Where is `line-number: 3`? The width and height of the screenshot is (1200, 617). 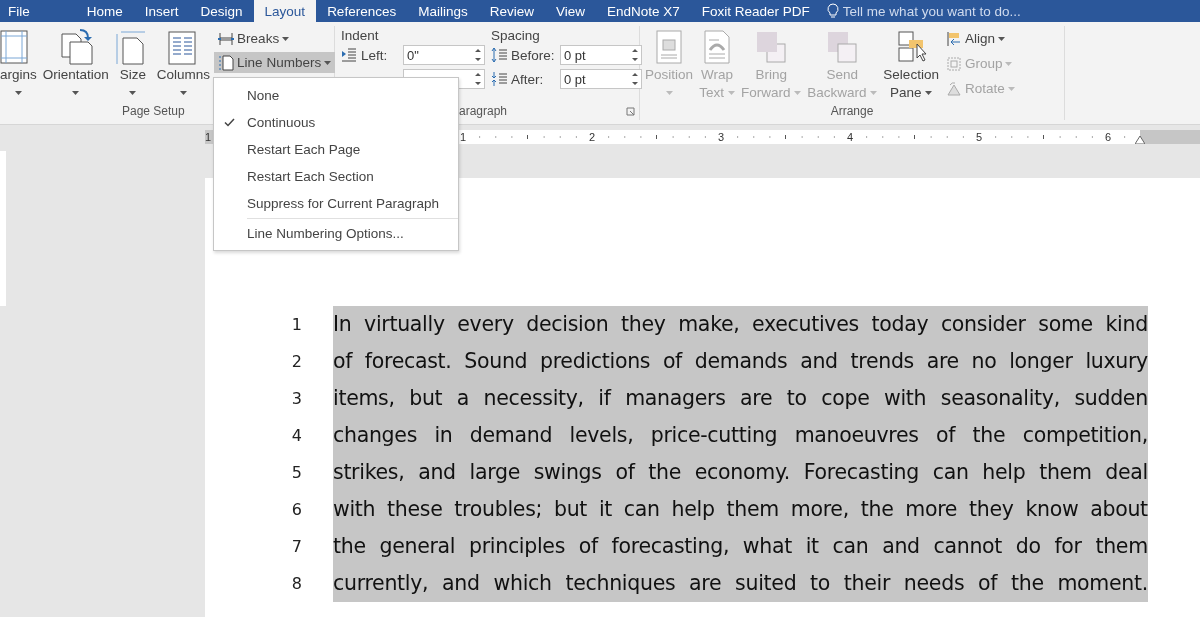
line-number: 3 is located at coordinates (296, 398).